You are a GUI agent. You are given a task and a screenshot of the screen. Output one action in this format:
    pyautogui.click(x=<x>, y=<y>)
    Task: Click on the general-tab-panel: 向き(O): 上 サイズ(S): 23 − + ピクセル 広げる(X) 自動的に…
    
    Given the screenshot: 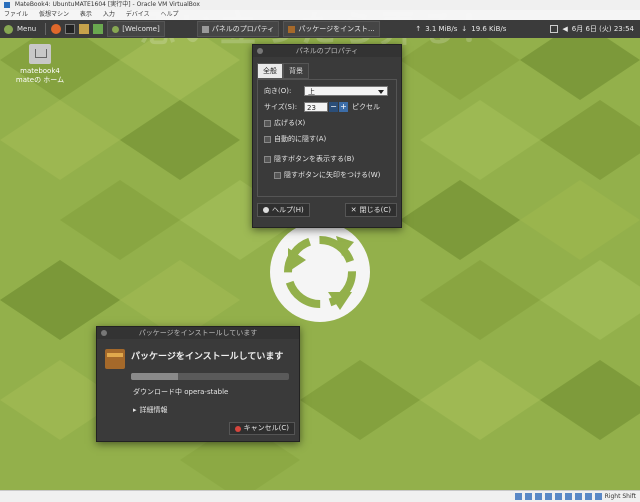 What is the action you would take?
    pyautogui.click(x=327, y=138)
    